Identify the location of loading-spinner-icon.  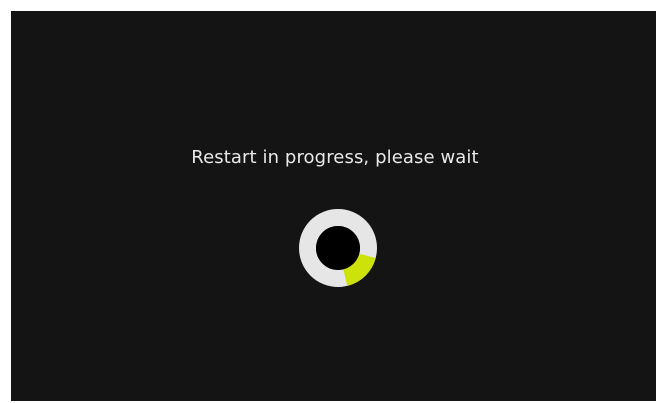
(338, 248).